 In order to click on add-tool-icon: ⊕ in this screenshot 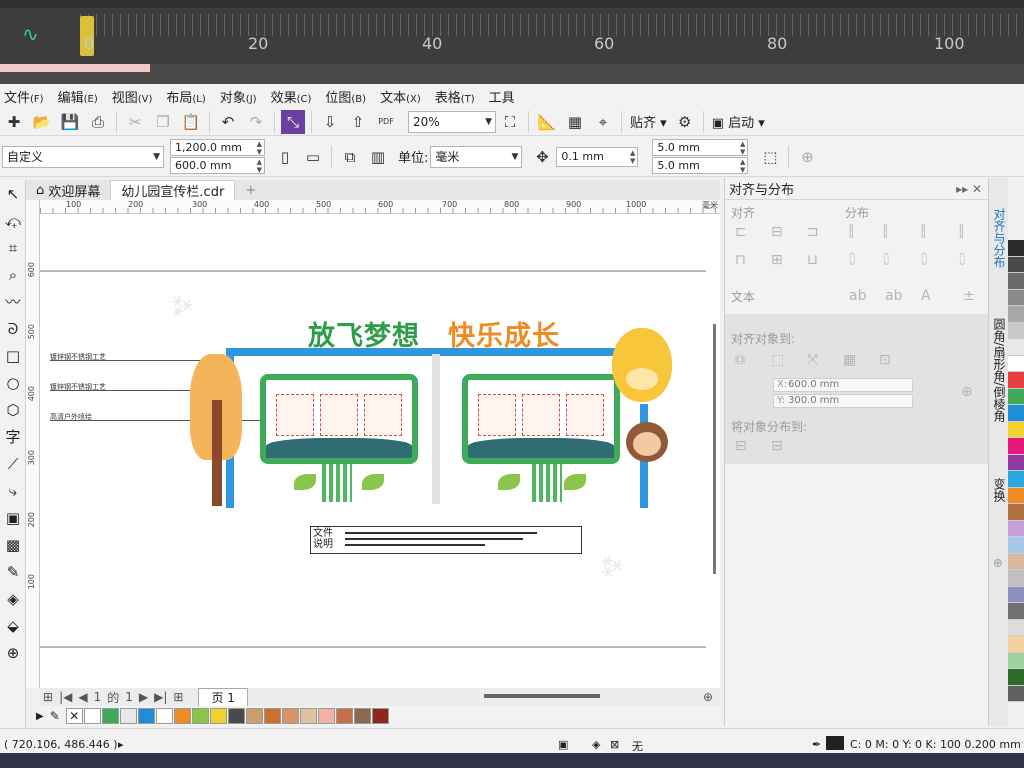, I will do `click(13, 652)`.